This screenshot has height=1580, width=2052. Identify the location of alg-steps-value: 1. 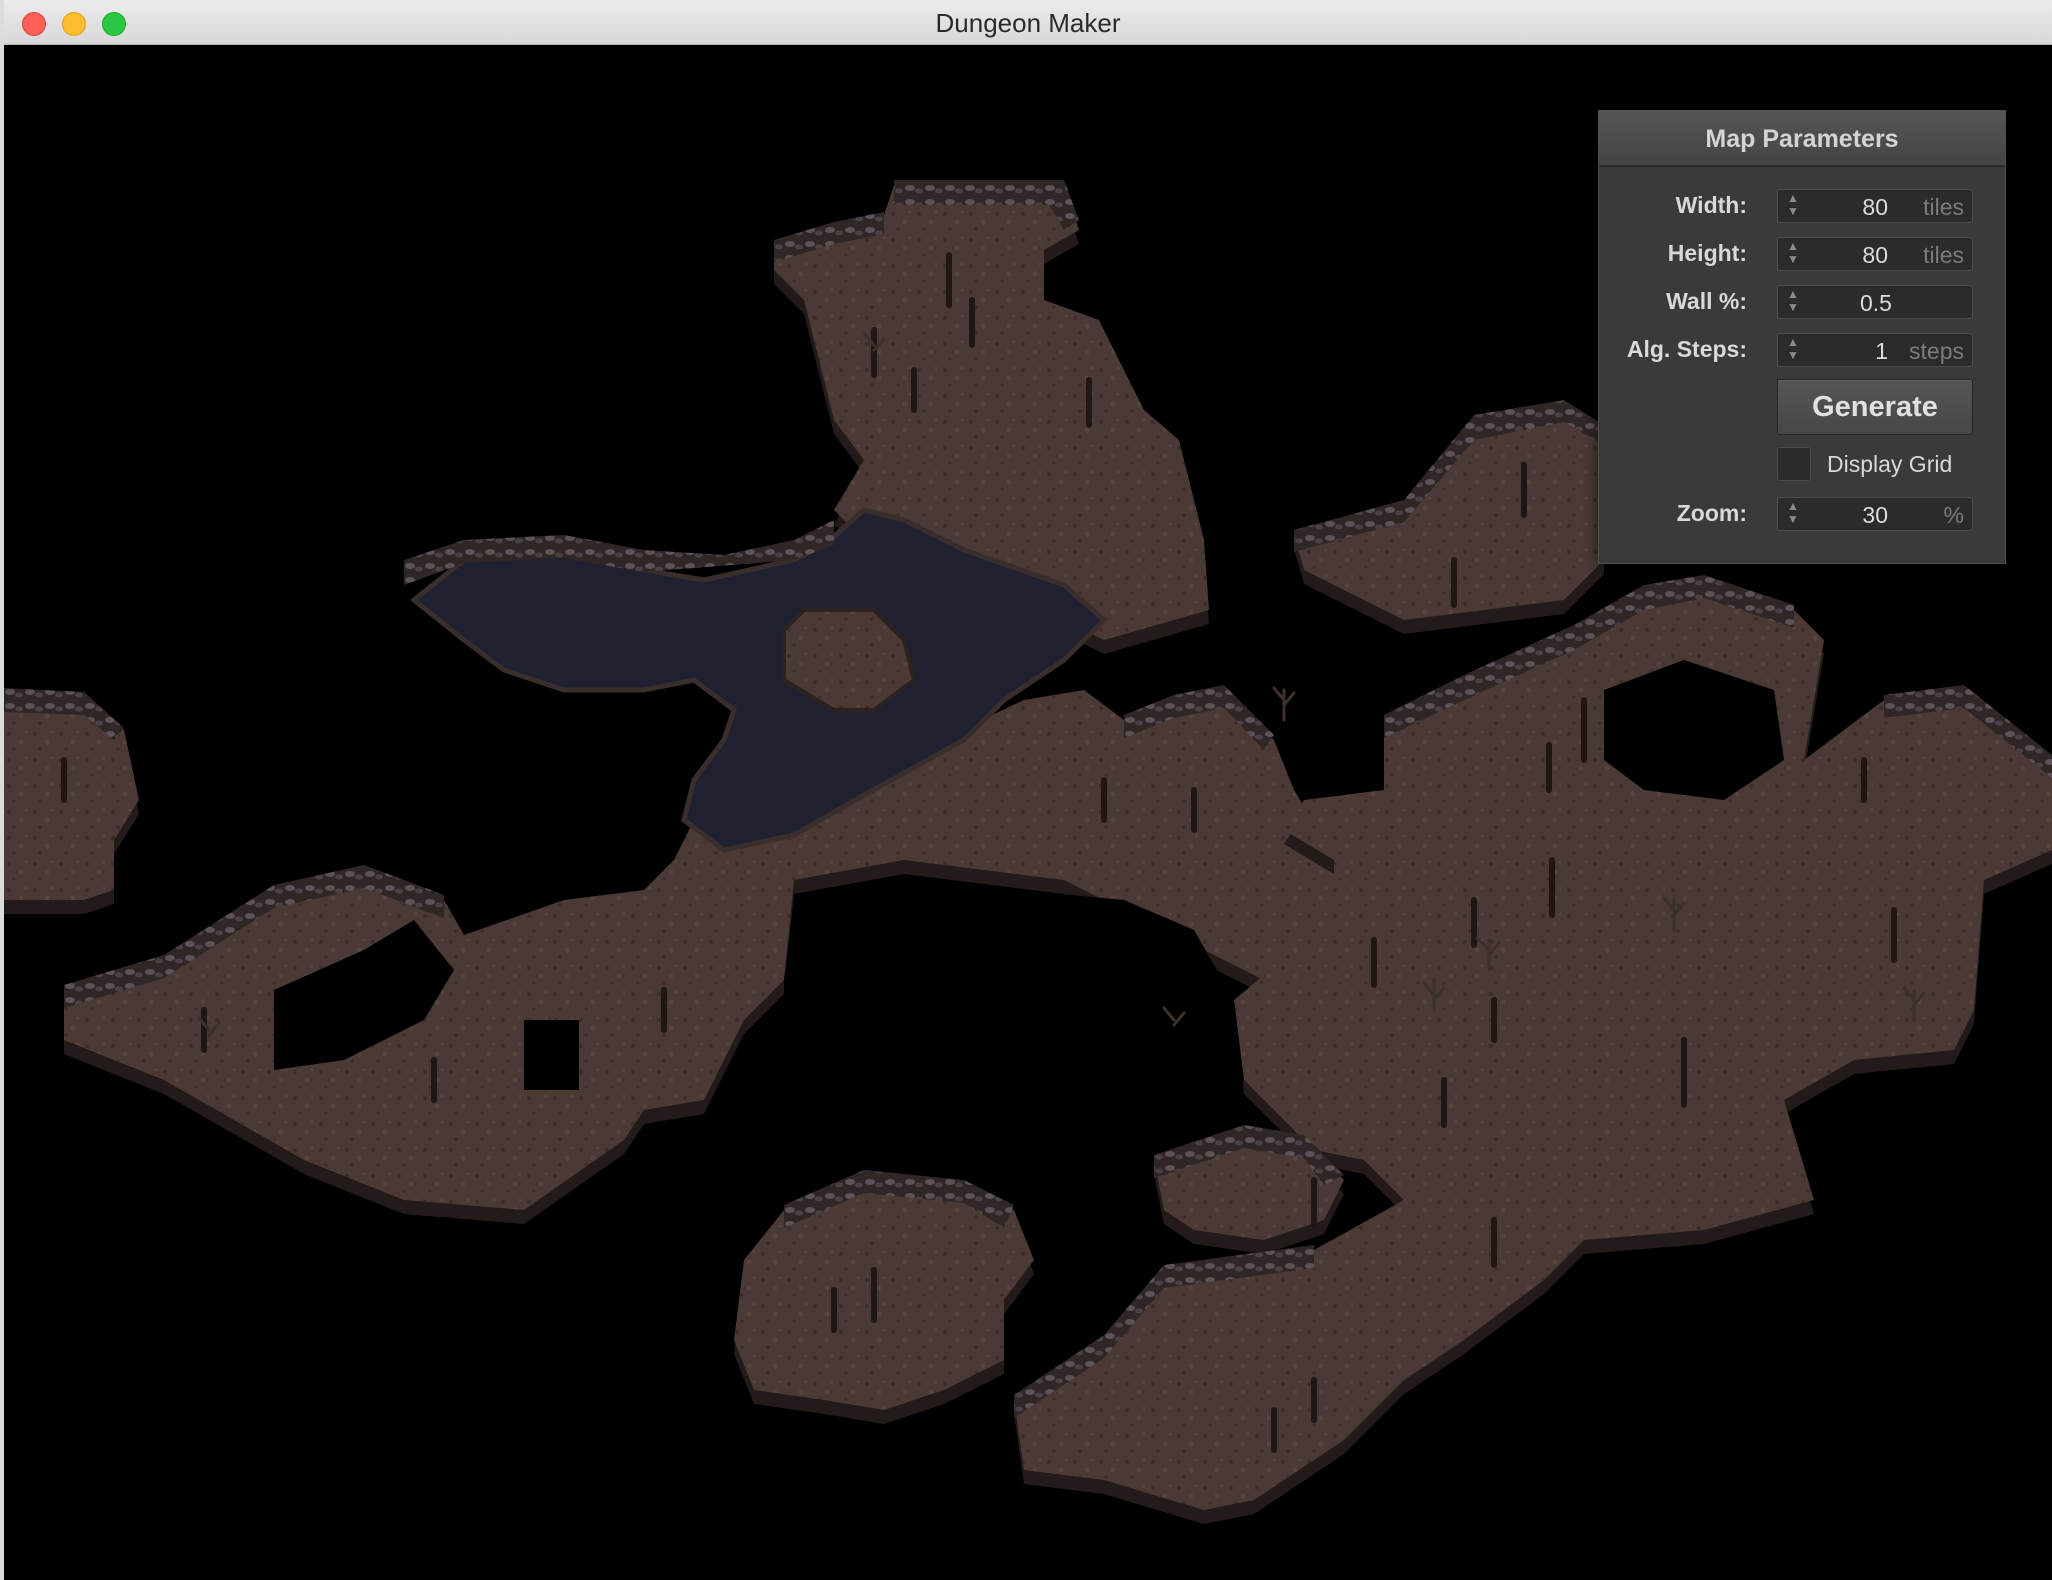
(1881, 351).